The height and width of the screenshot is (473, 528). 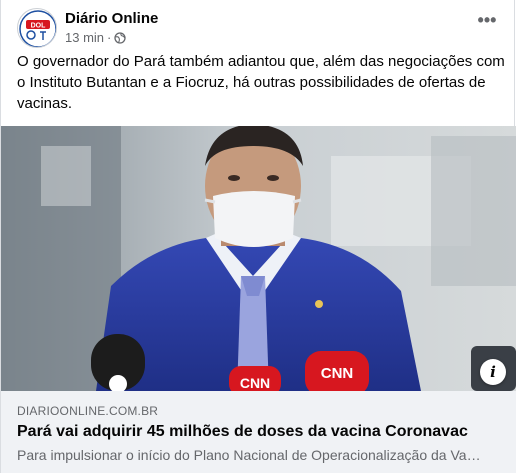 I want to click on globe-icon, so click(x=120, y=37).